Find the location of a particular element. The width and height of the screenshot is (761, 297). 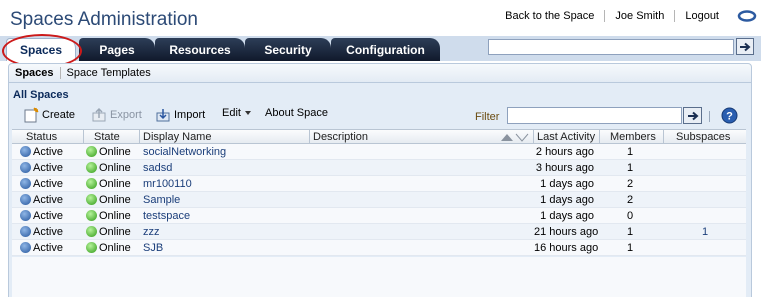

user-name-link: Joe Smith is located at coordinates (639, 16).